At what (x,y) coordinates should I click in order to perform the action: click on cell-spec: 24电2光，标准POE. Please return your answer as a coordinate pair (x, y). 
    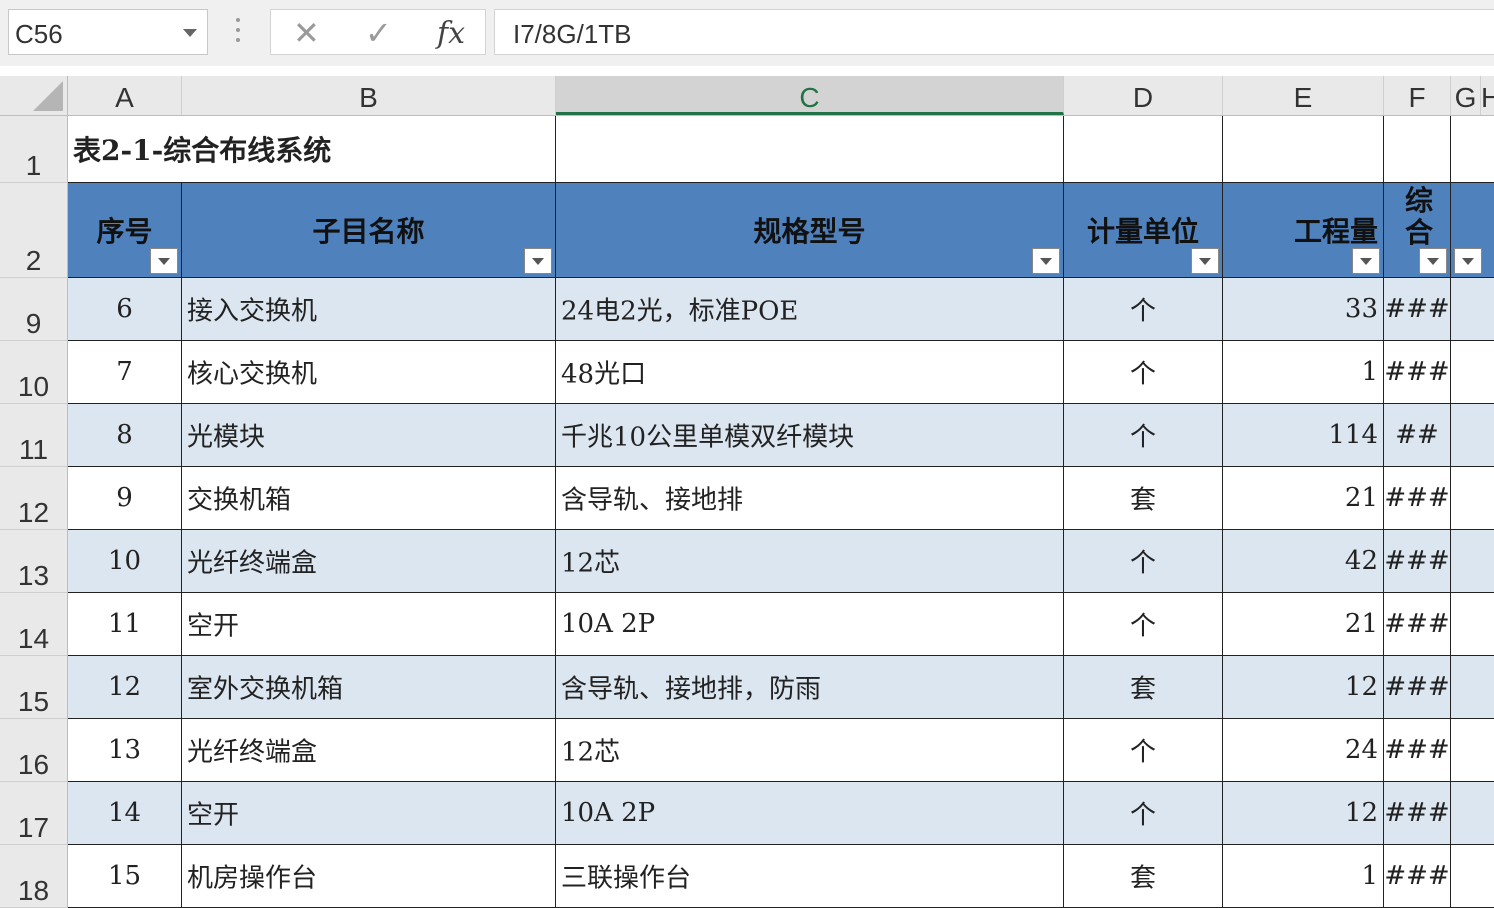
    Looking at the image, I should click on (810, 309).